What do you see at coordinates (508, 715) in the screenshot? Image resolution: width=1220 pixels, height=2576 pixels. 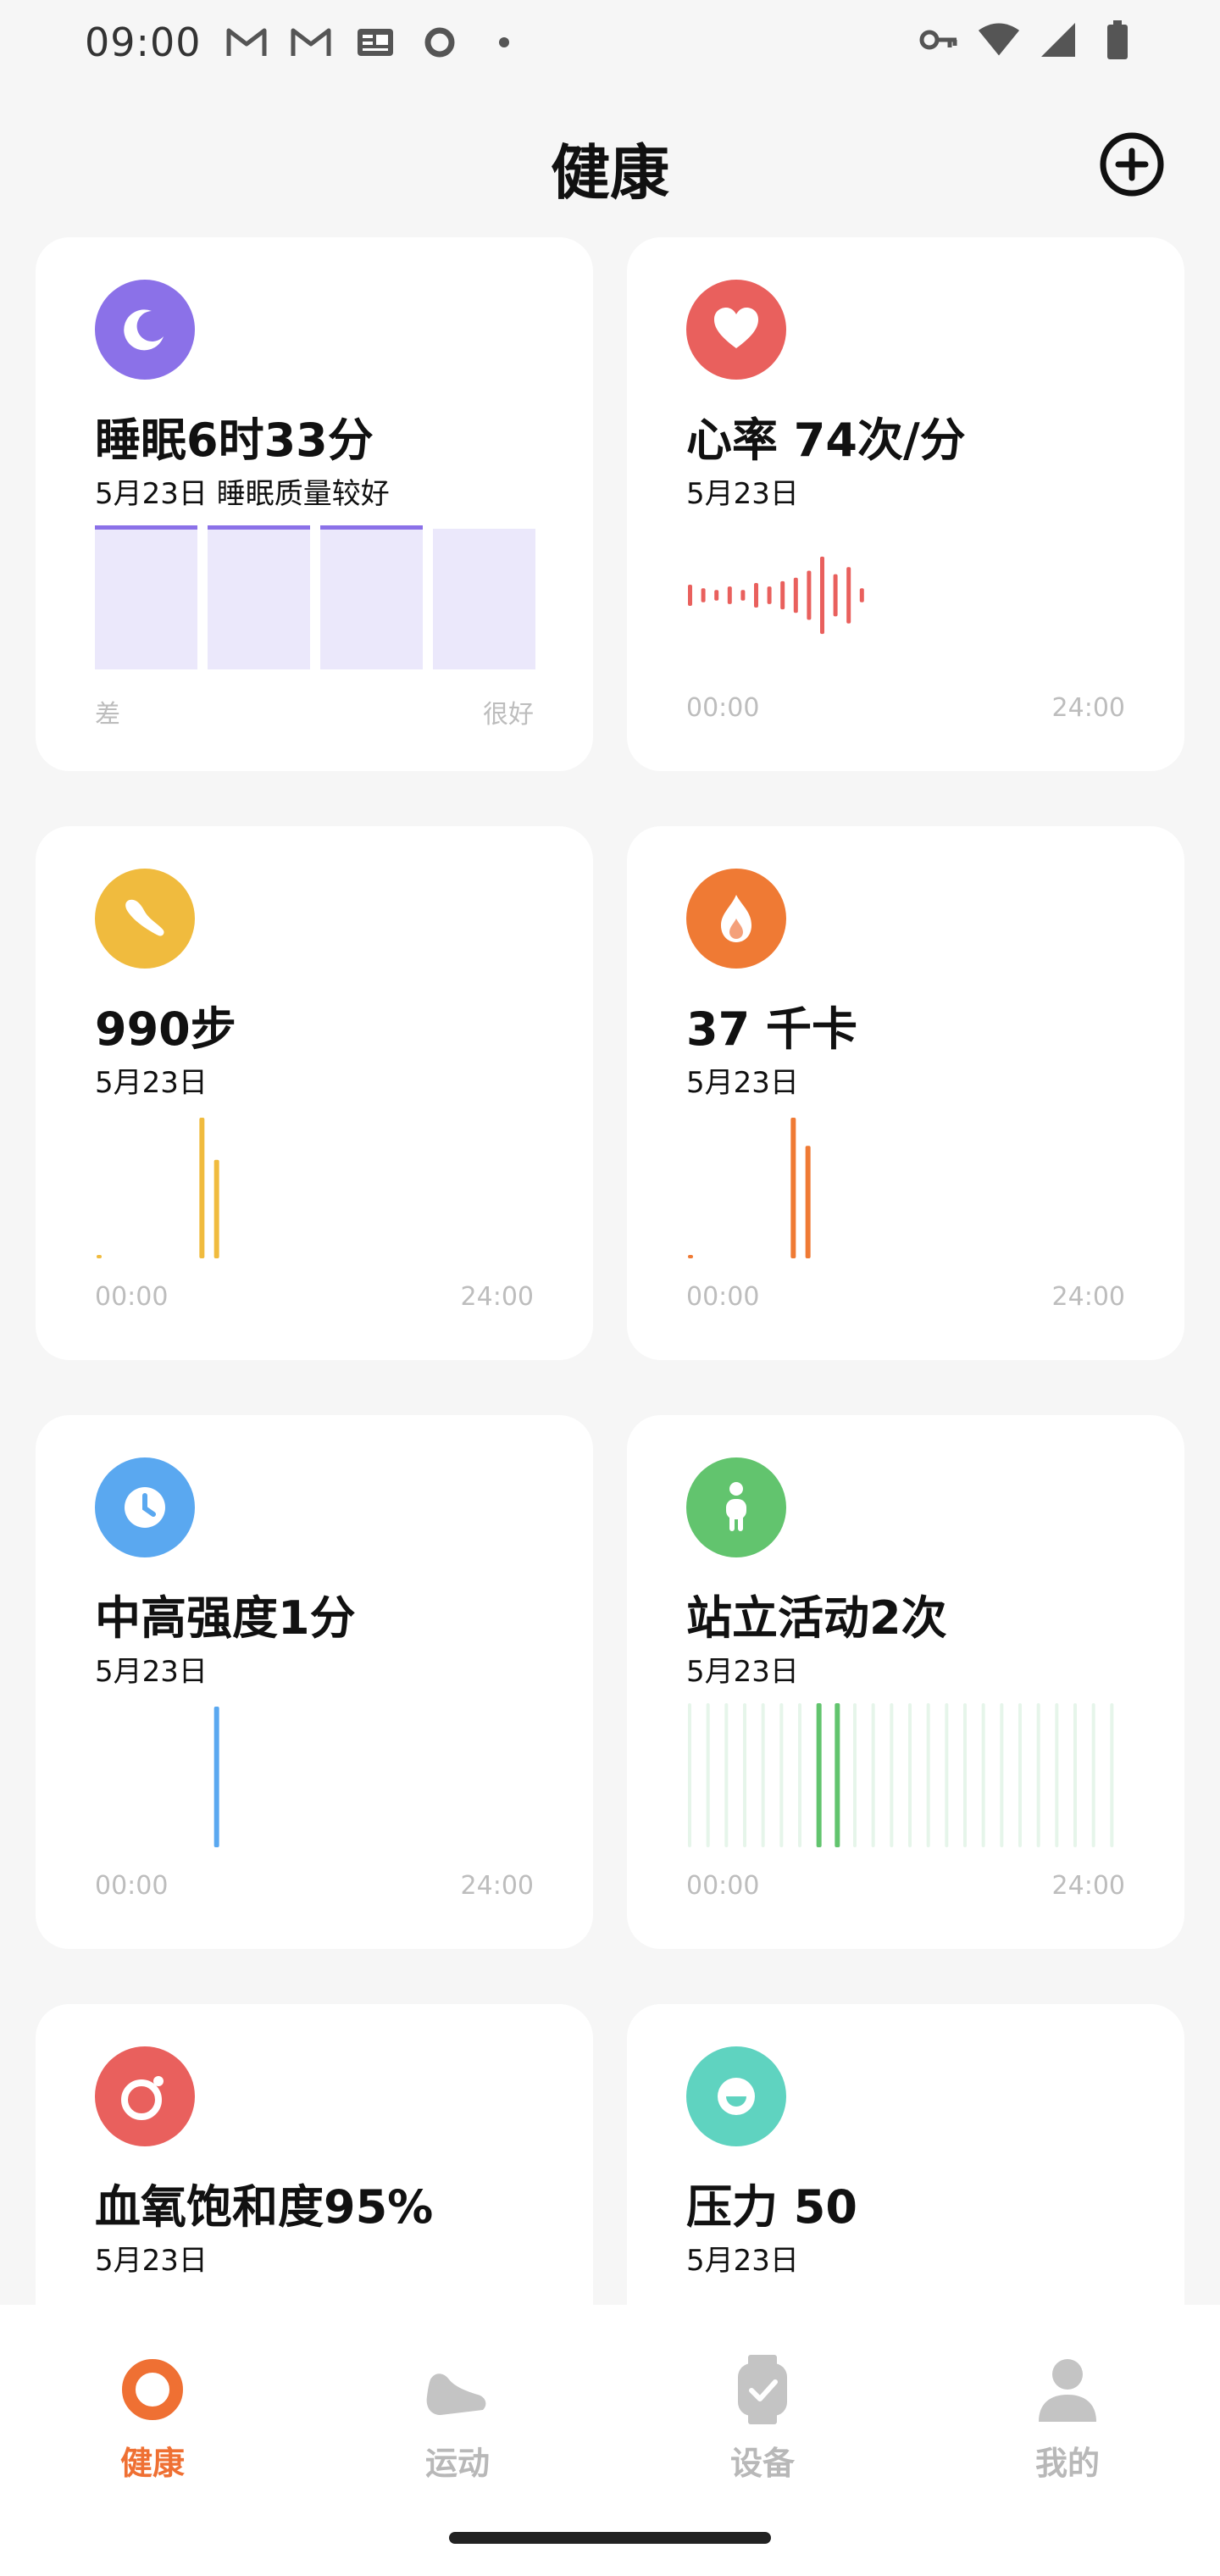 I see `axis-label-great: 很好` at bounding box center [508, 715].